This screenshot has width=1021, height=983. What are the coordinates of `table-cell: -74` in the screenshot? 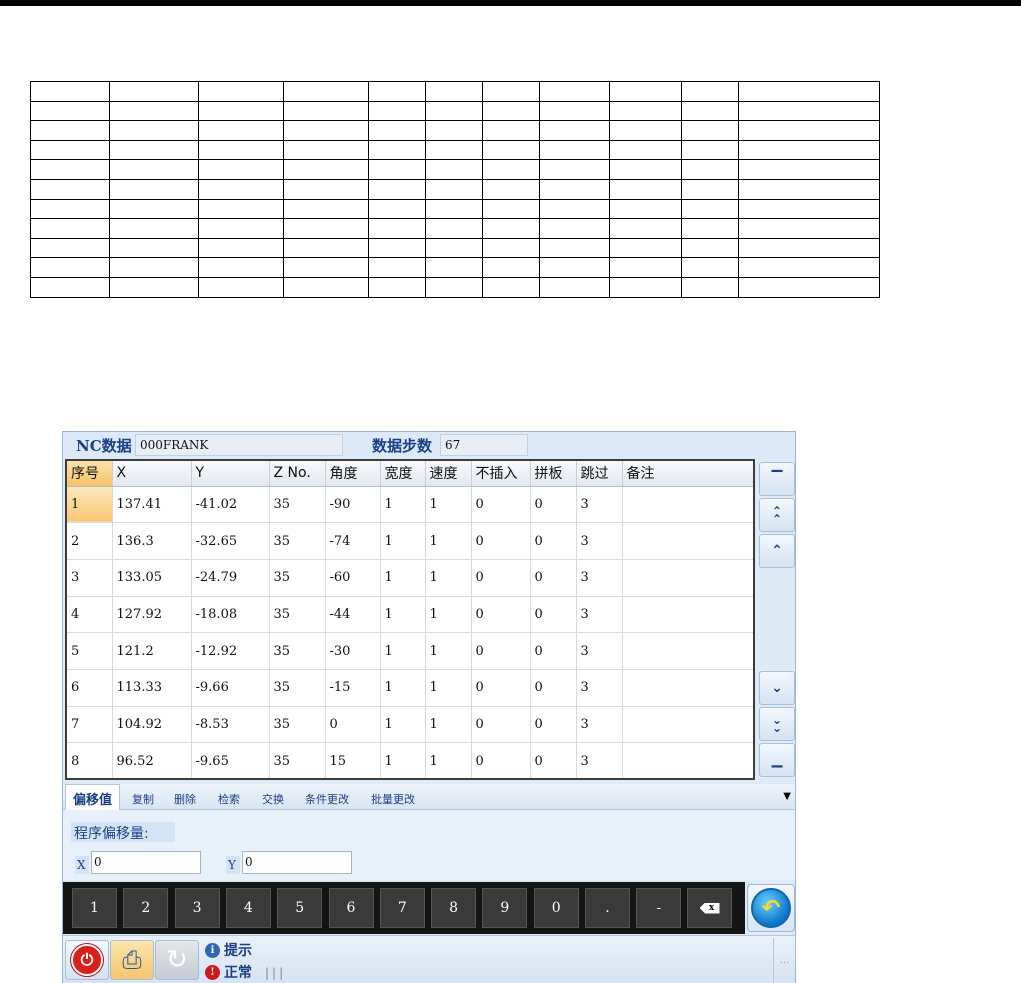 It's located at (353, 541).